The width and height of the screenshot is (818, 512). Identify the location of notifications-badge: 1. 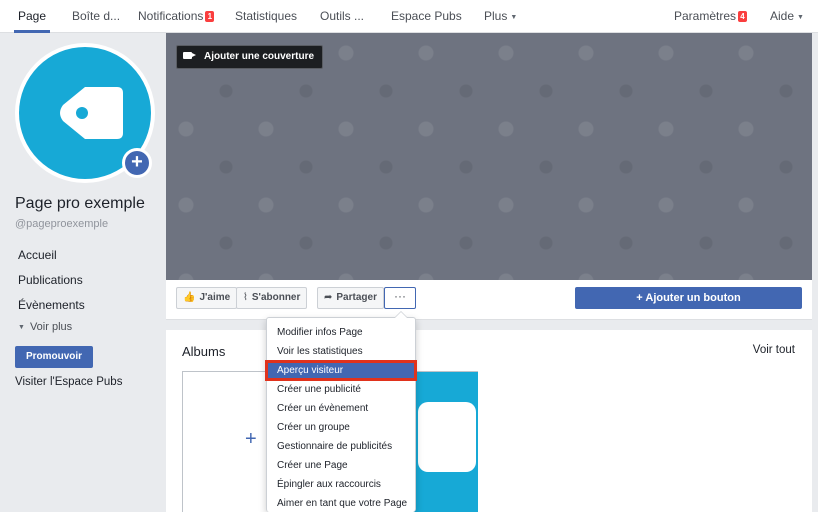
(210, 16).